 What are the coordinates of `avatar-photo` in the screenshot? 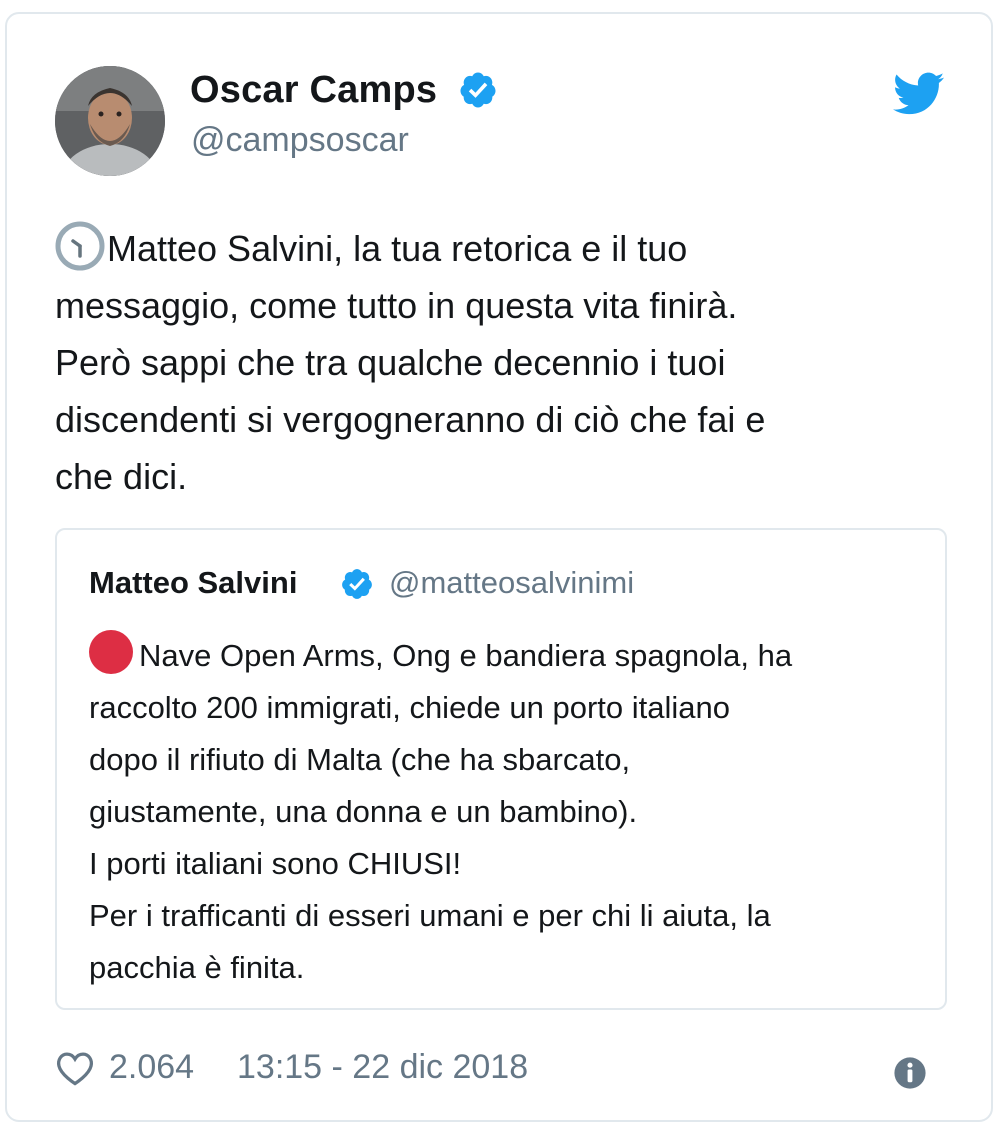 It's located at (110, 121).